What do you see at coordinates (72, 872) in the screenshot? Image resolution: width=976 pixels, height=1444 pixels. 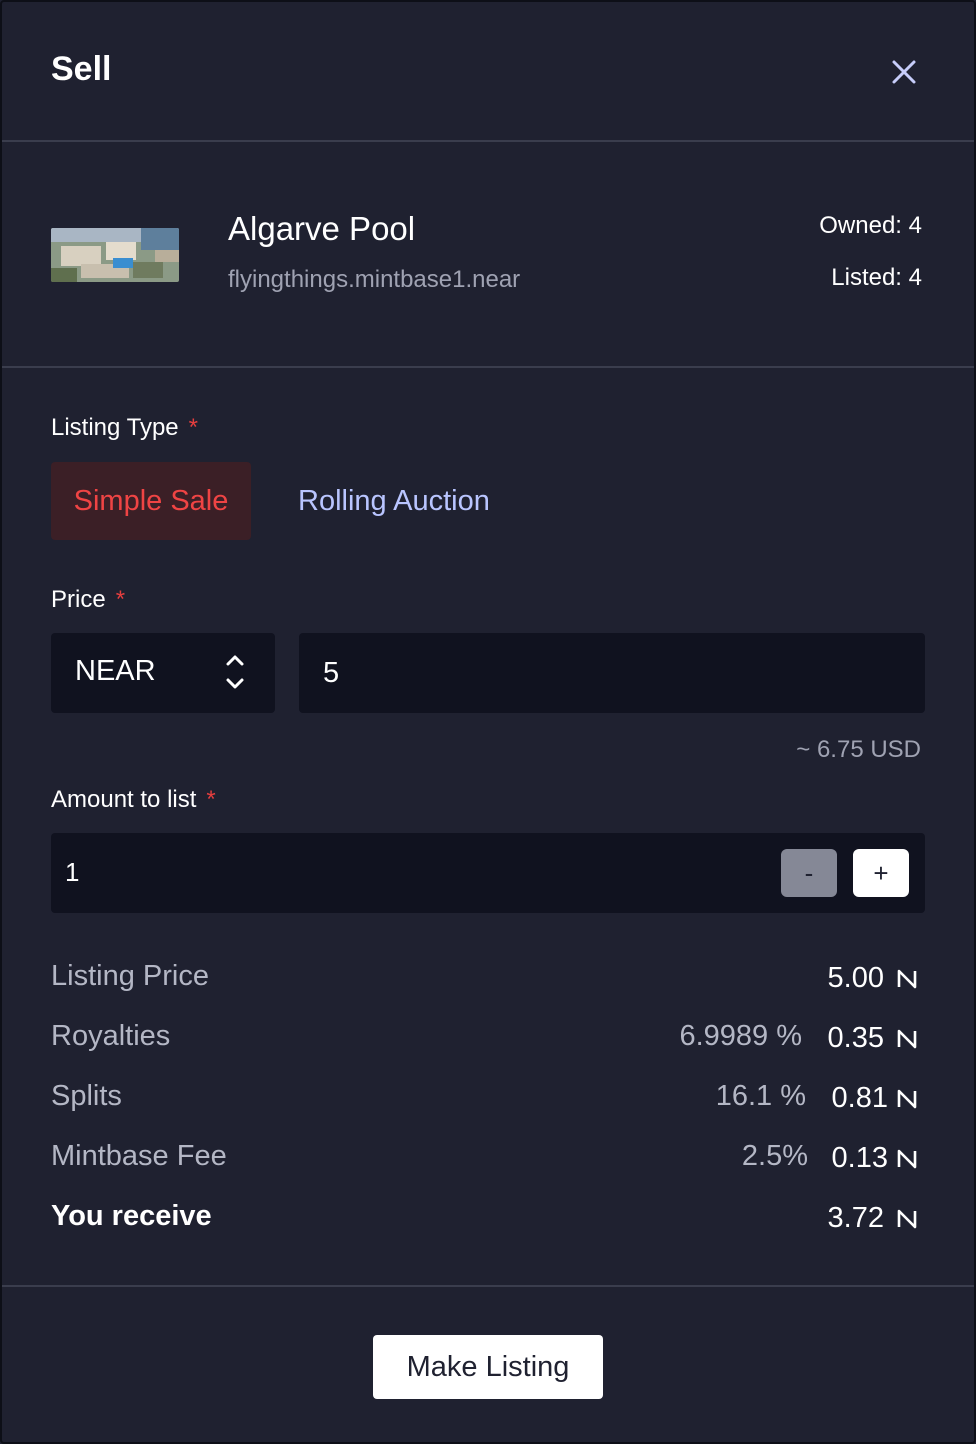 I see `amount-value: 1` at bounding box center [72, 872].